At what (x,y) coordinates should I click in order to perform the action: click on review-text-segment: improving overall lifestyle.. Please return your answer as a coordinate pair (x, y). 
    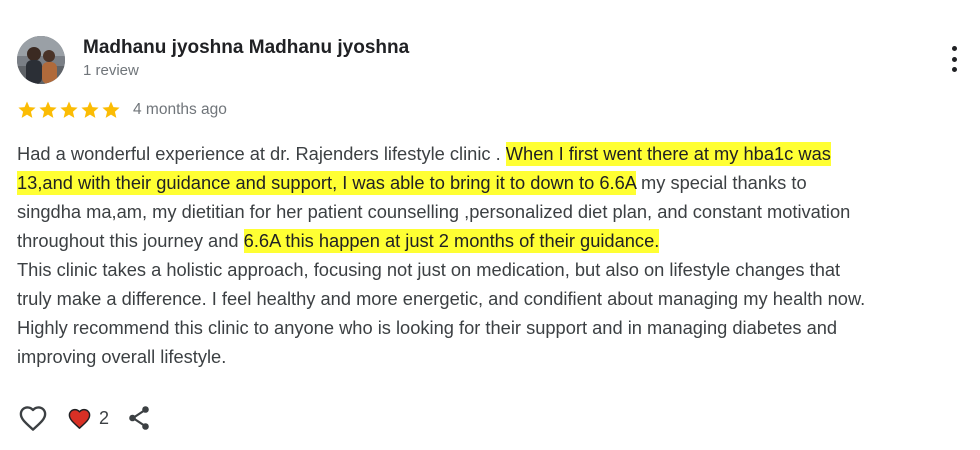
    Looking at the image, I should click on (122, 356).